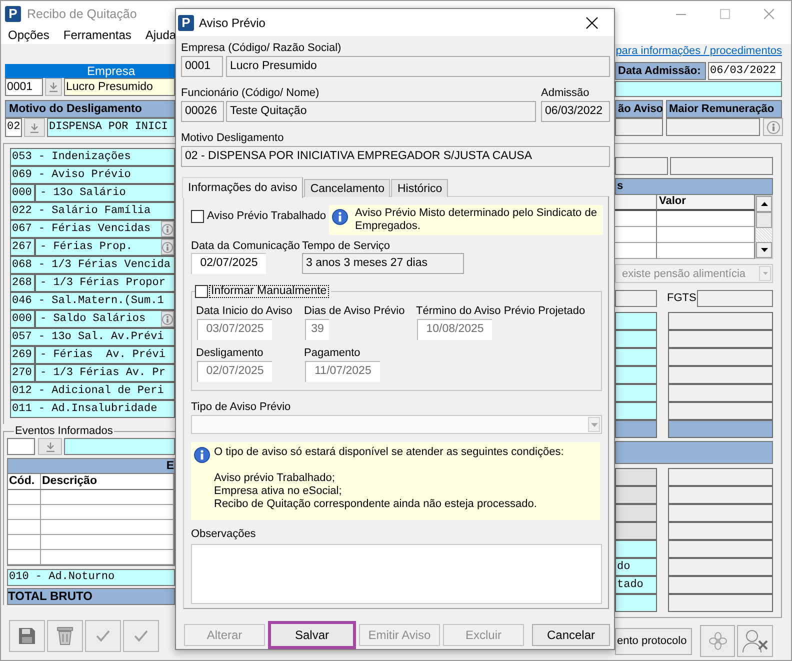 Image resolution: width=792 pixels, height=661 pixels. What do you see at coordinates (243, 187) in the screenshot?
I see `tab: Informações do aviso` at bounding box center [243, 187].